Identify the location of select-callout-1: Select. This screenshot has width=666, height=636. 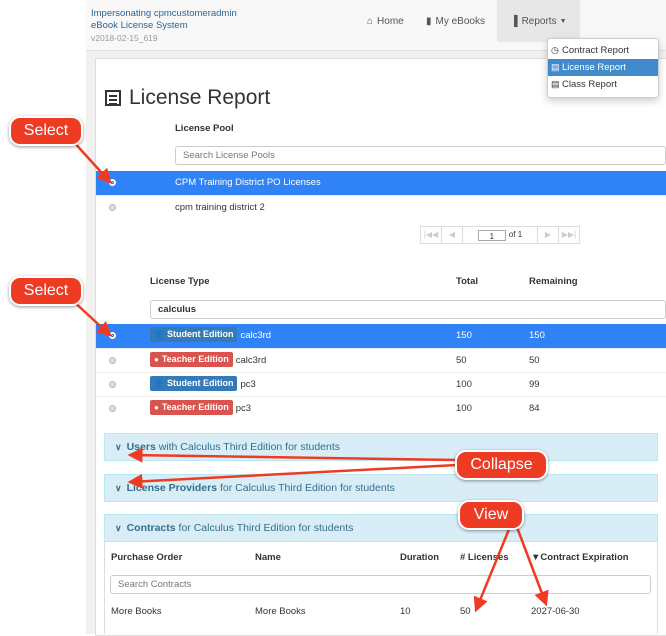
(46, 131).